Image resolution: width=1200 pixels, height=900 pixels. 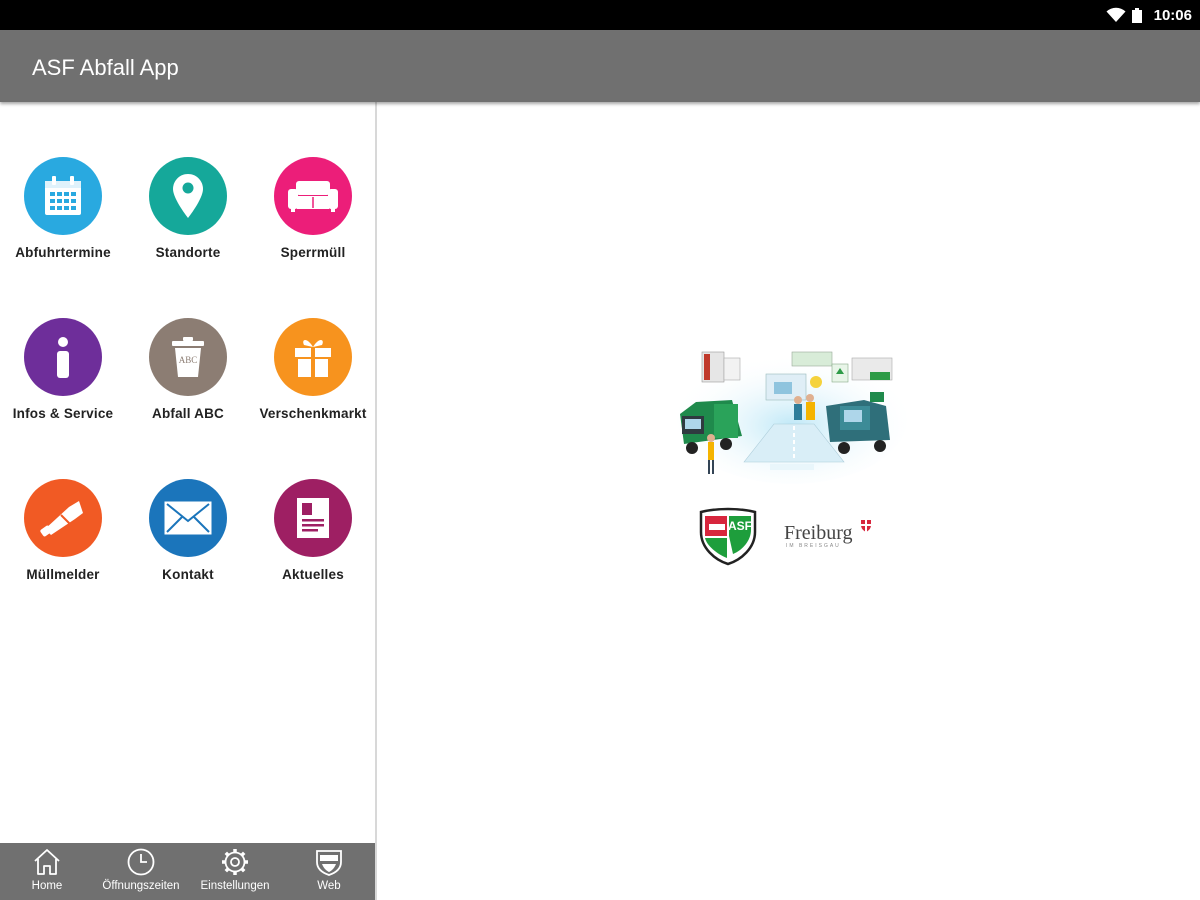 I want to click on svg-text: ABC, so click(x=188, y=360).